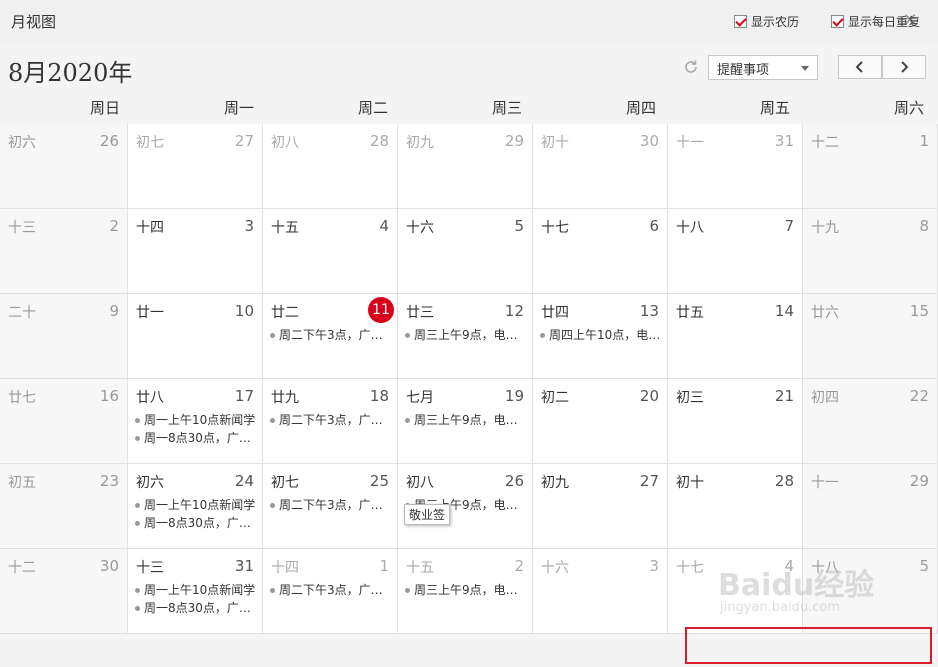 The height and width of the screenshot is (667, 938). What do you see at coordinates (780, 607) in the screenshot?
I see `watermark-url: jingyan.baidu.com` at bounding box center [780, 607].